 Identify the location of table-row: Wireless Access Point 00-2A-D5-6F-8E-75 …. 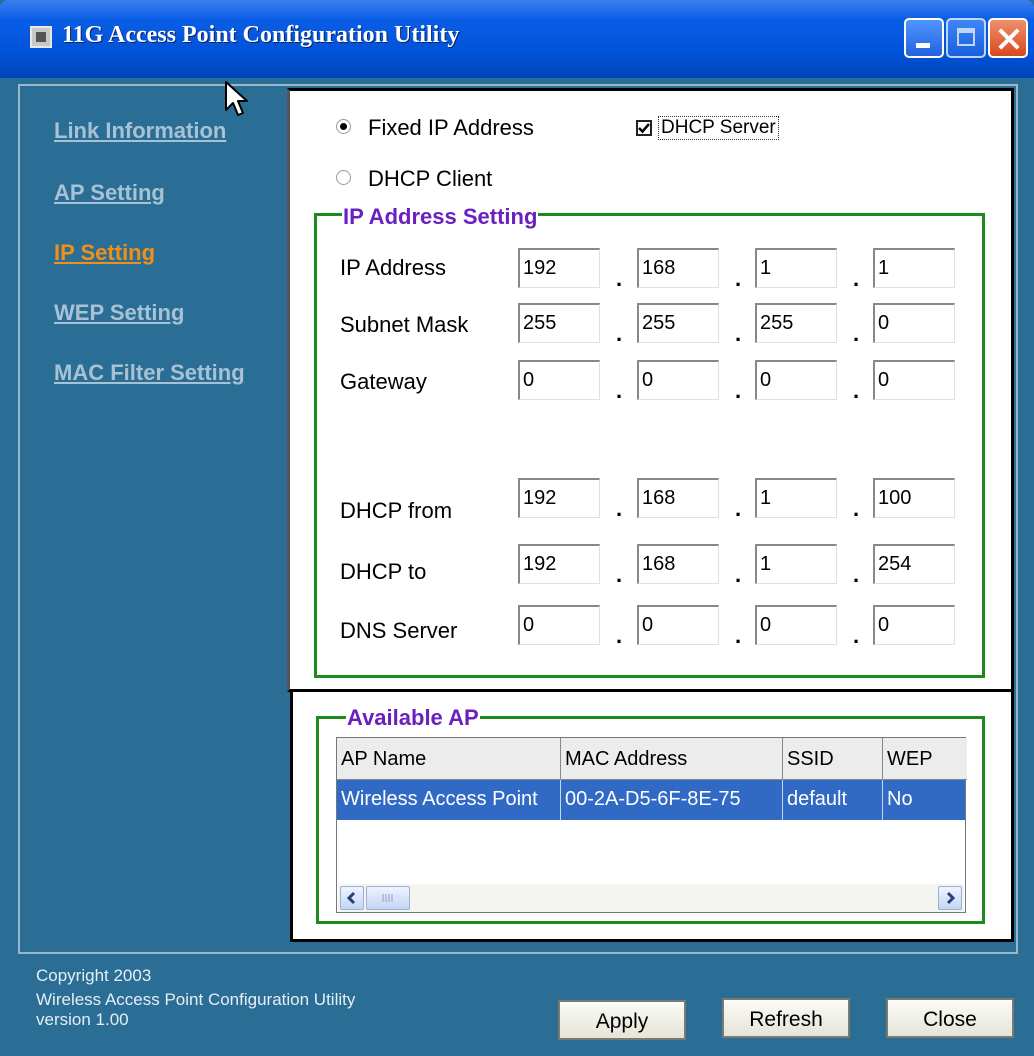
(651, 800).